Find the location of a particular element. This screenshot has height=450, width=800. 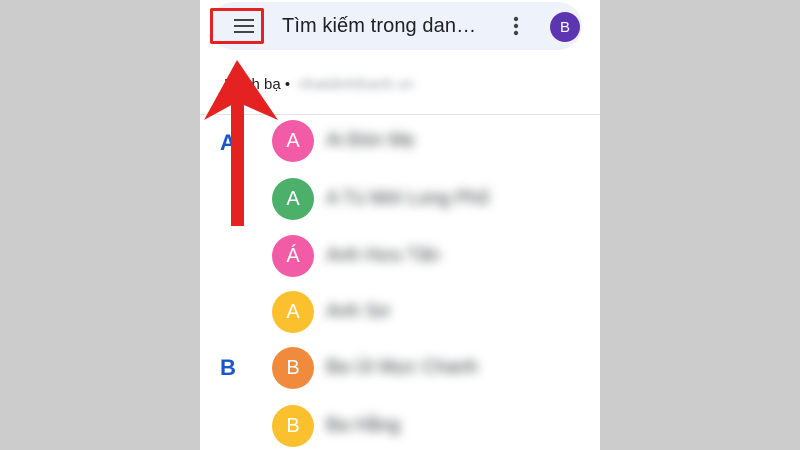

account-avatar: B is located at coordinates (565, 27).